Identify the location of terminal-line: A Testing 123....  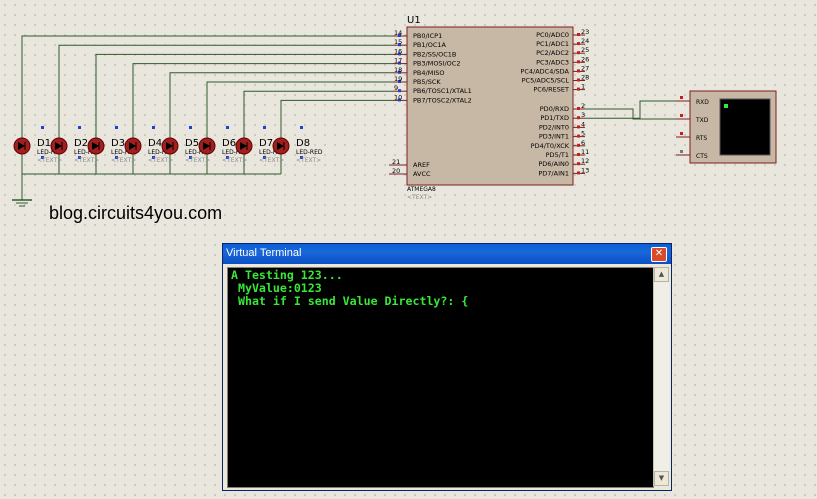
(287, 275).